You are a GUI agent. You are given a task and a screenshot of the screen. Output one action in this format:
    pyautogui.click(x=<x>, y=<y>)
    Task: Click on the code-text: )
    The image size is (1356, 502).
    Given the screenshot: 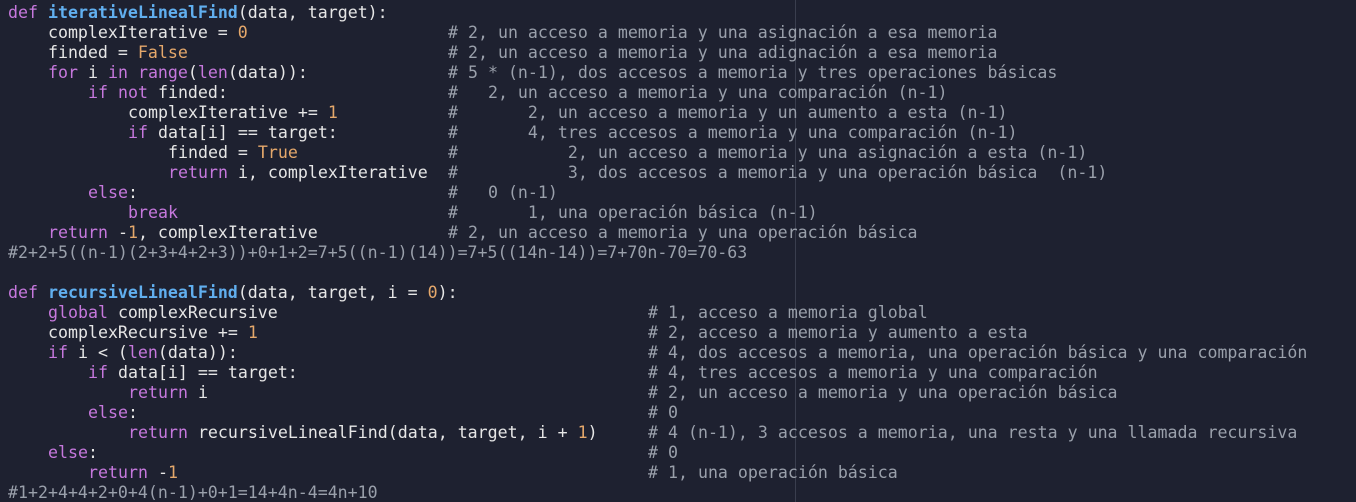 What is the action you would take?
    pyautogui.click(x=592, y=432)
    